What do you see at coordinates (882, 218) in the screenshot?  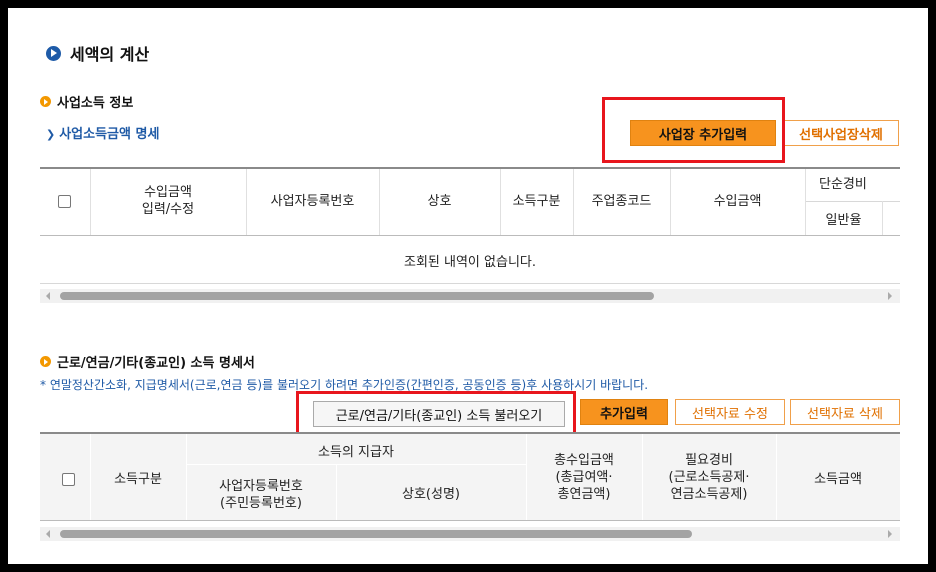 I see `column-divider` at bounding box center [882, 218].